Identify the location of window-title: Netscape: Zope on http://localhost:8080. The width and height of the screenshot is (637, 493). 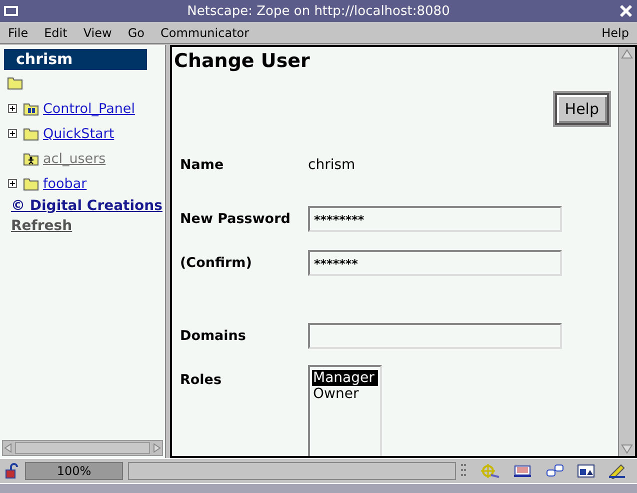
(318, 11).